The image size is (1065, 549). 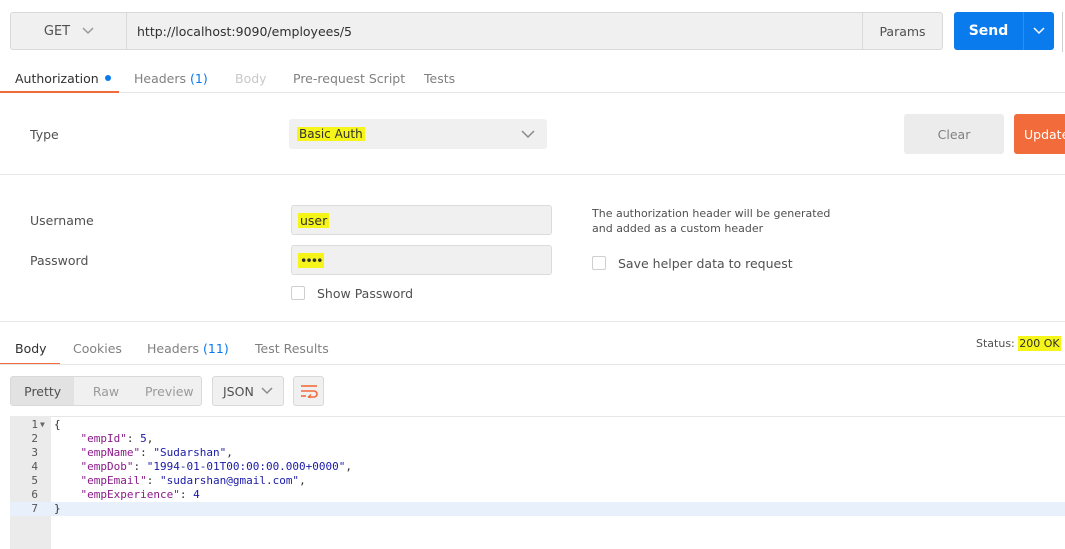 I want to click on username-label: Username, so click(x=62, y=220).